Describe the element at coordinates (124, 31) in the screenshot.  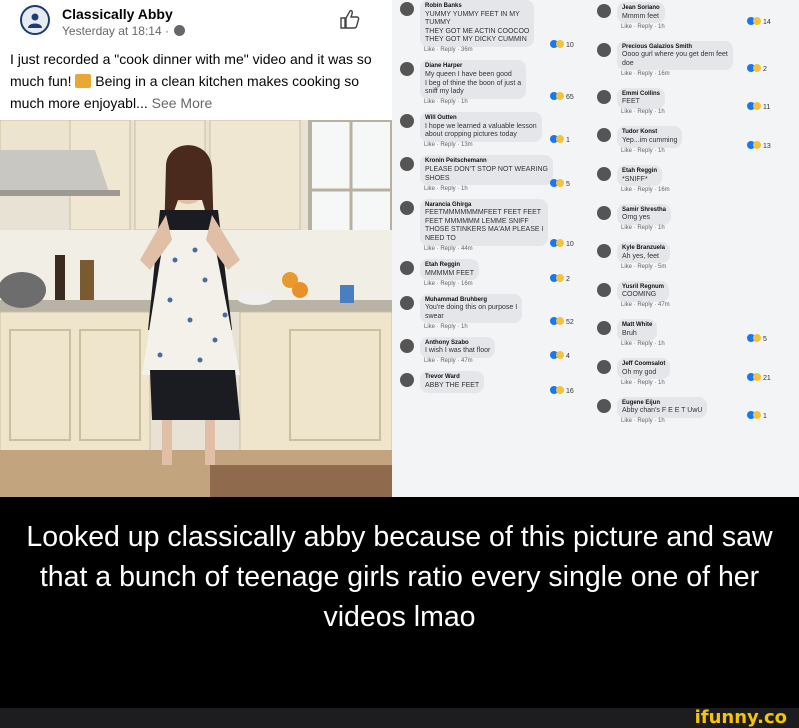
I see `post-timestamp: Yesterday at 18:14 ·` at that location.